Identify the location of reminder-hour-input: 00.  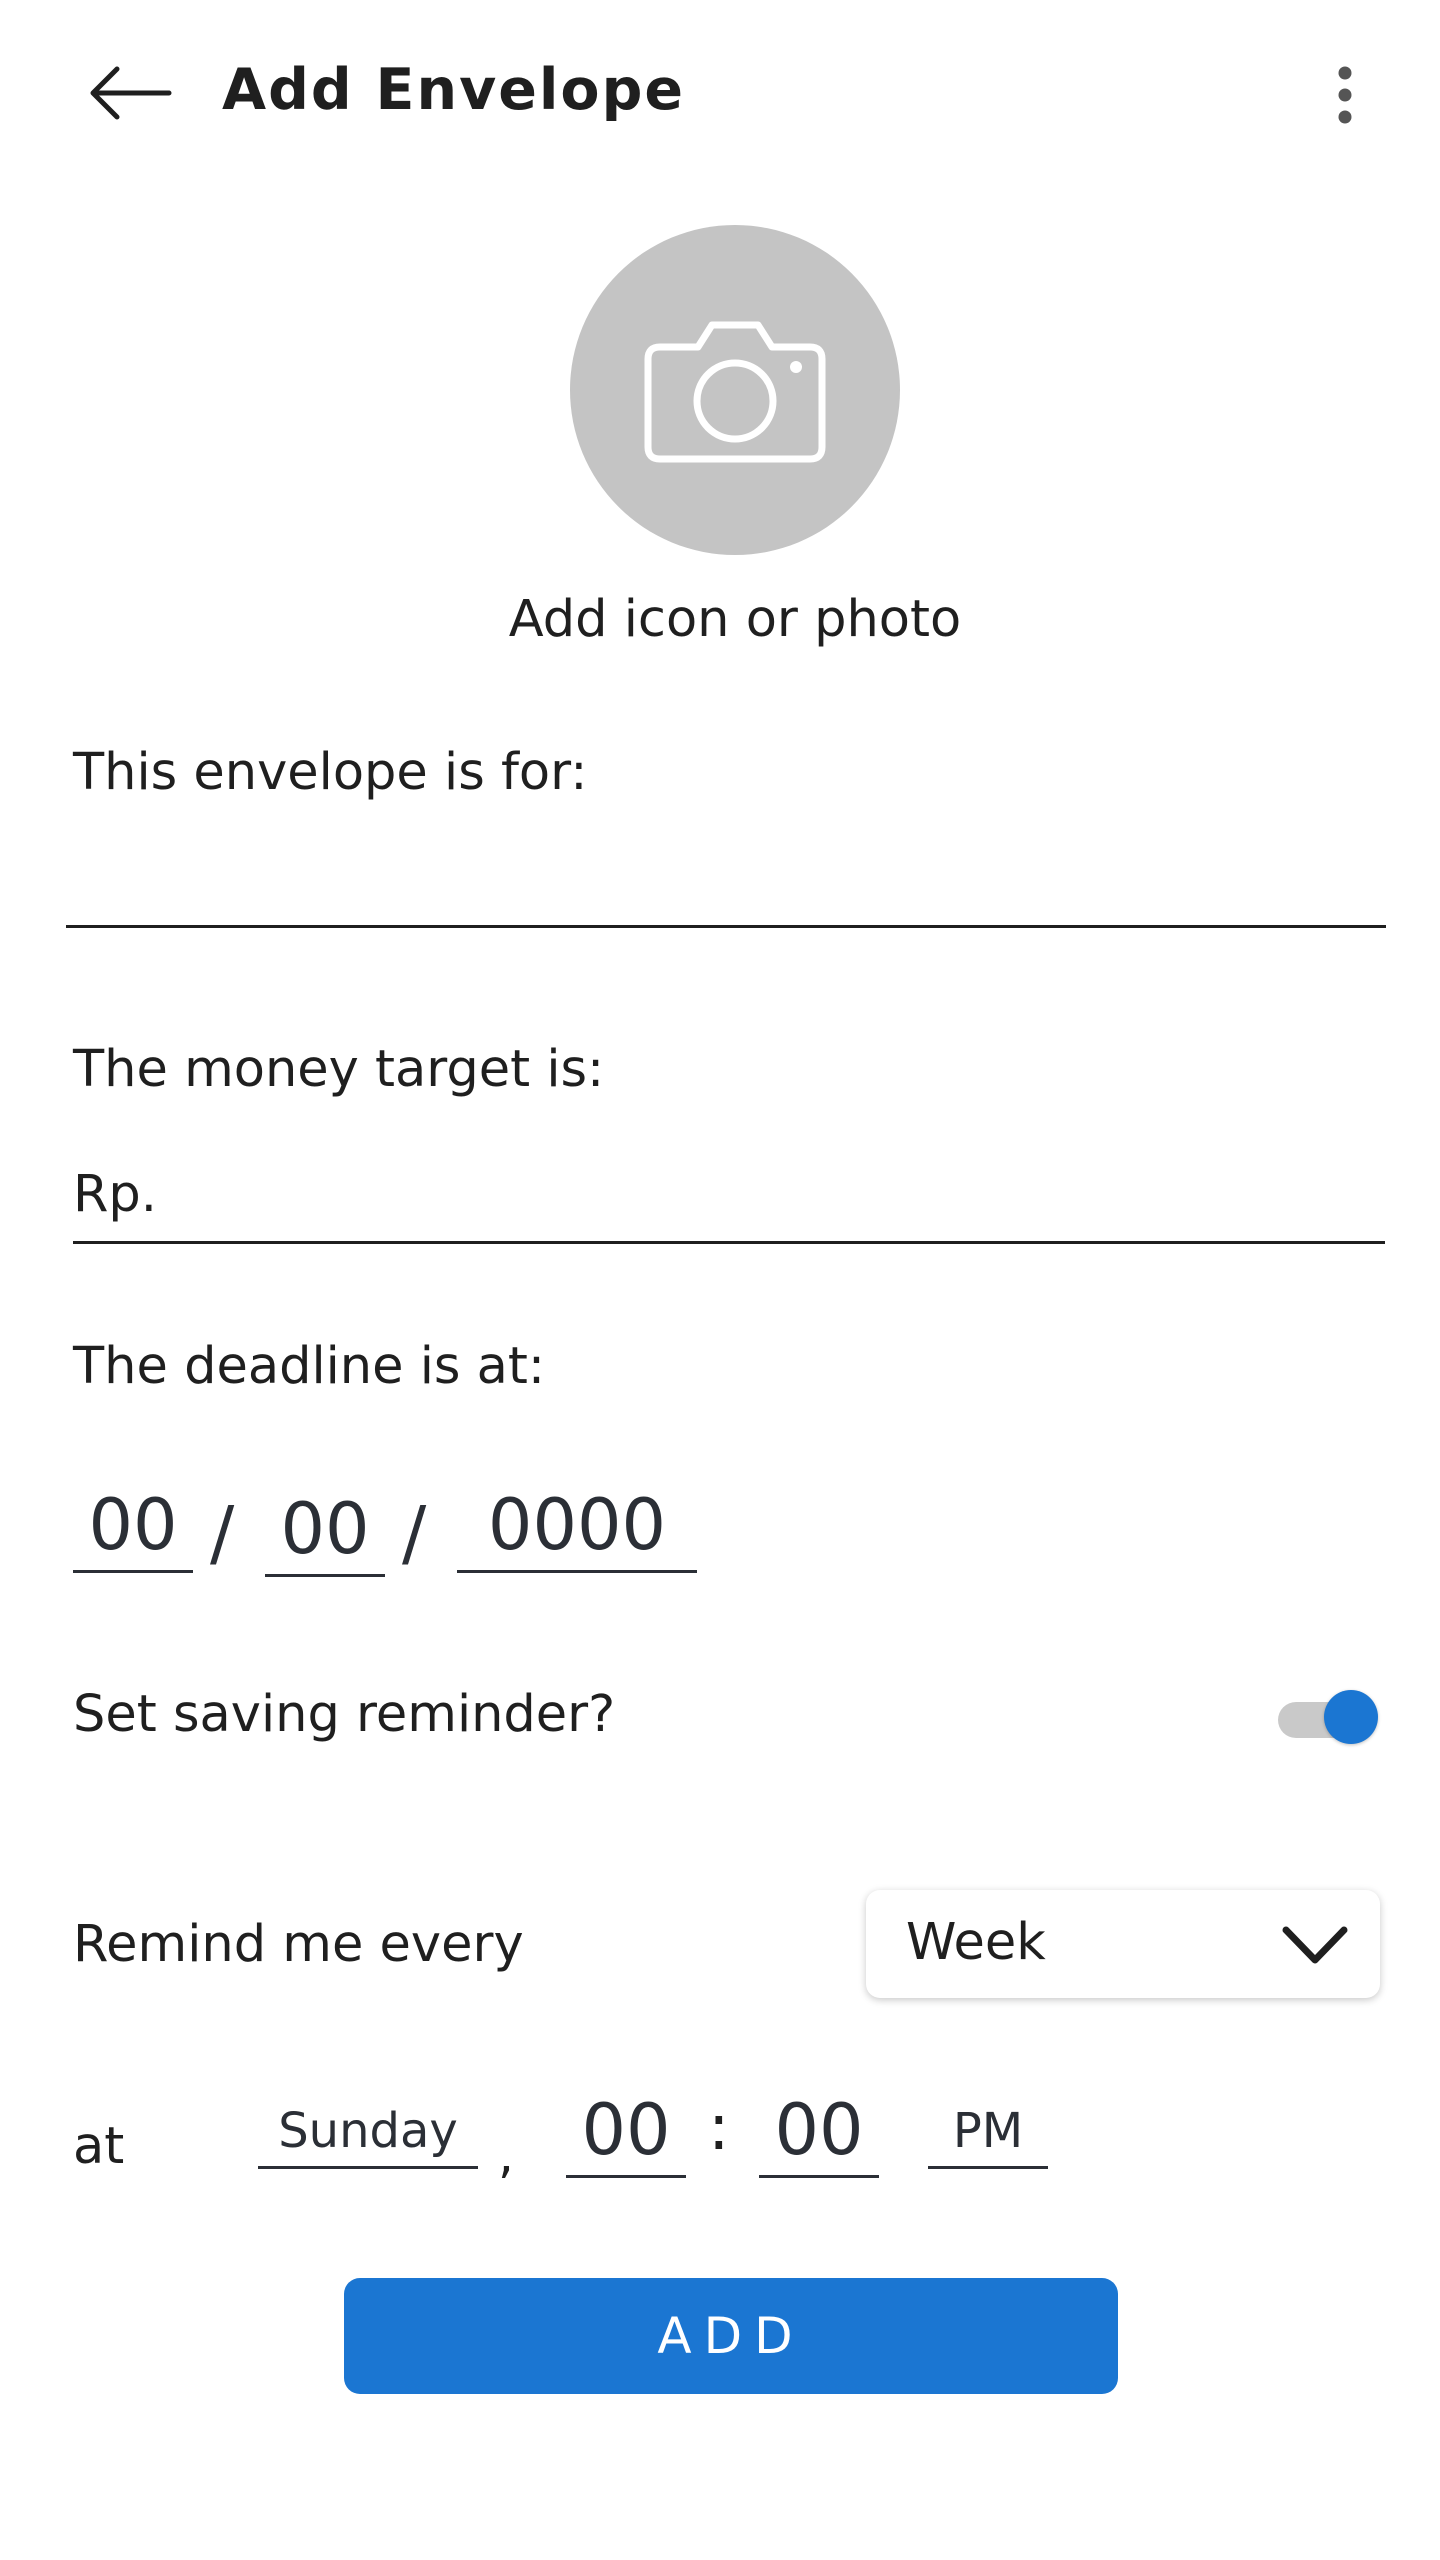
(626, 2131).